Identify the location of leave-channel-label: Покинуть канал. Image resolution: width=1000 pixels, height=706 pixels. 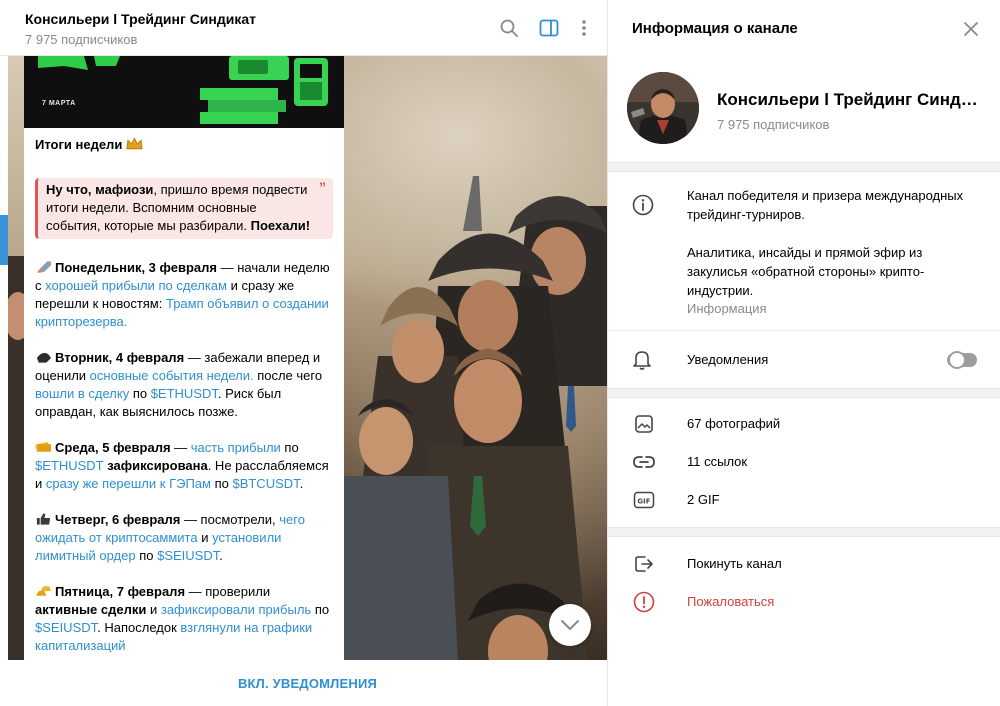
(734, 563).